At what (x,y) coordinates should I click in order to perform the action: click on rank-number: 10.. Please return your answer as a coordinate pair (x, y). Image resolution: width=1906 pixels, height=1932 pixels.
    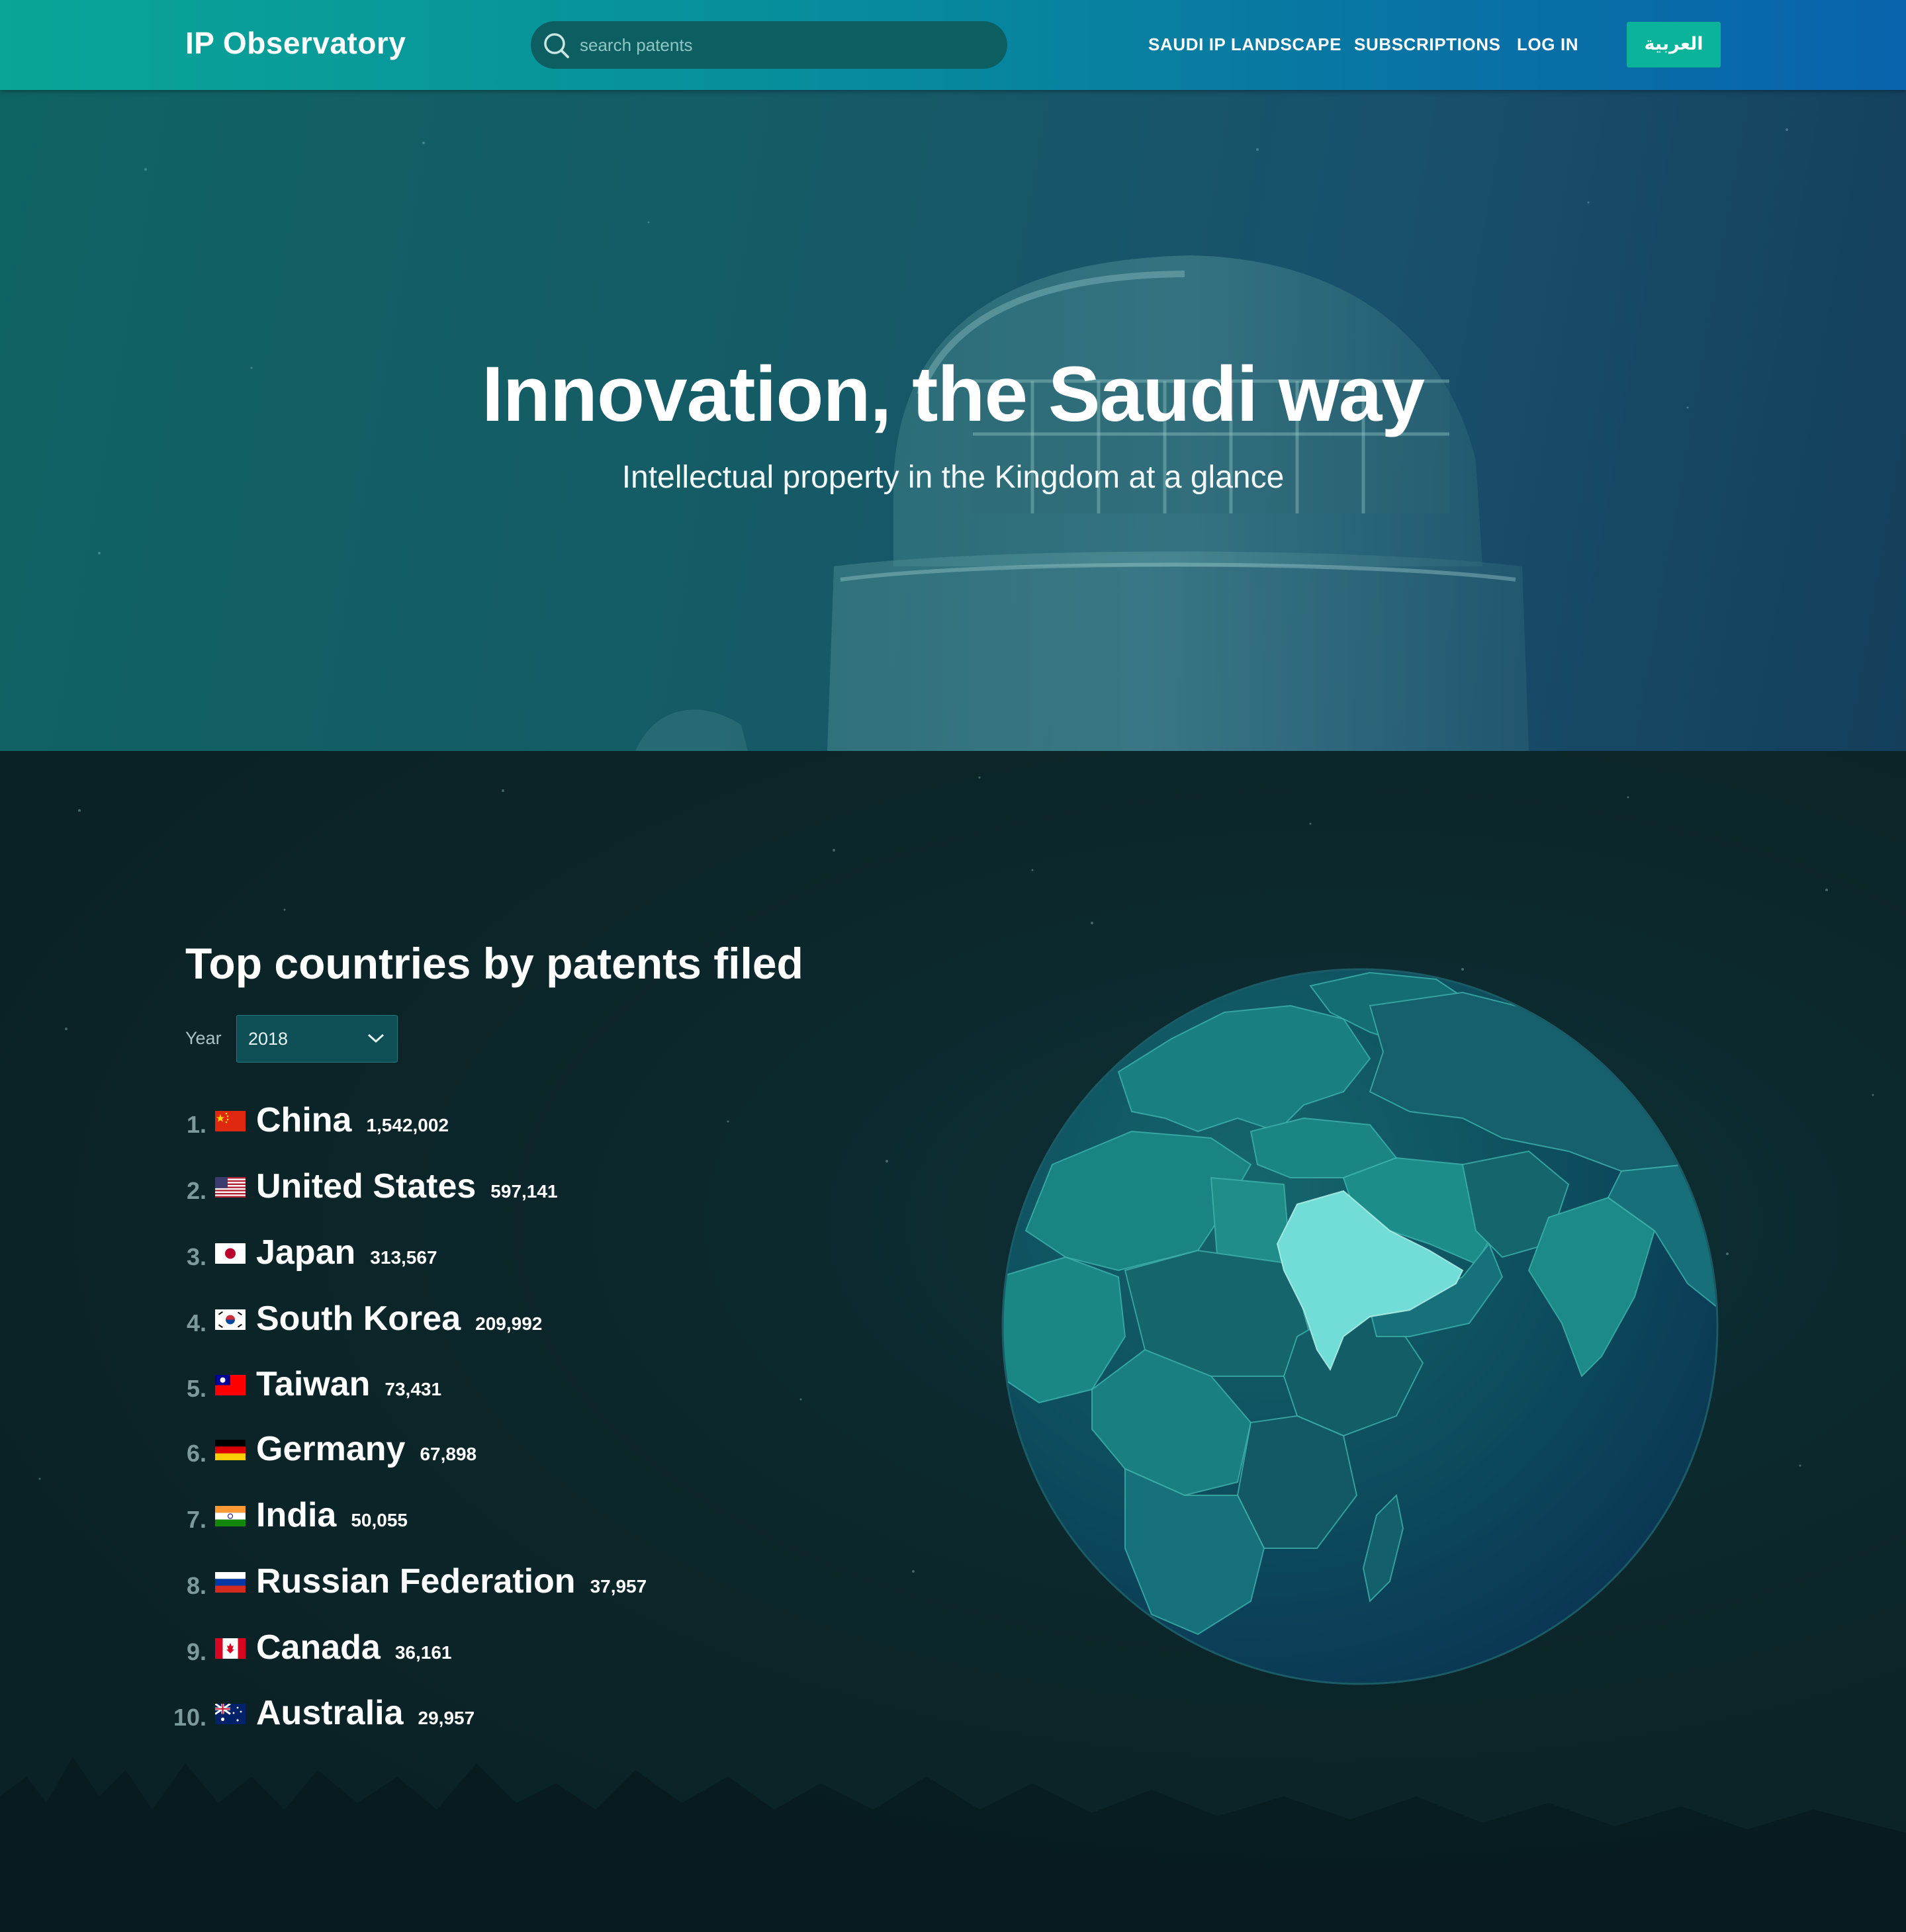
    Looking at the image, I should click on (189, 1717).